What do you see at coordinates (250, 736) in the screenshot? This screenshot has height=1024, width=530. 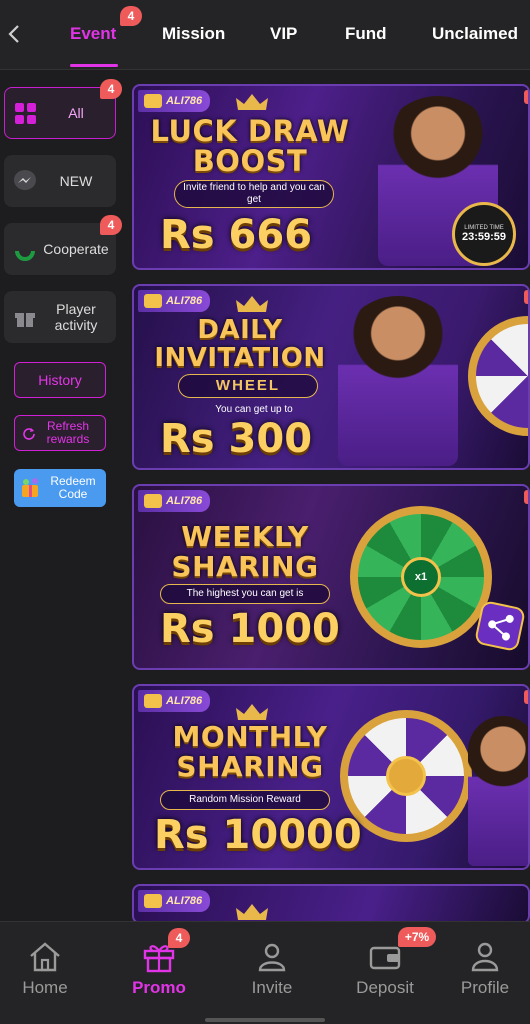 I see `title-line: MONTHLY` at bounding box center [250, 736].